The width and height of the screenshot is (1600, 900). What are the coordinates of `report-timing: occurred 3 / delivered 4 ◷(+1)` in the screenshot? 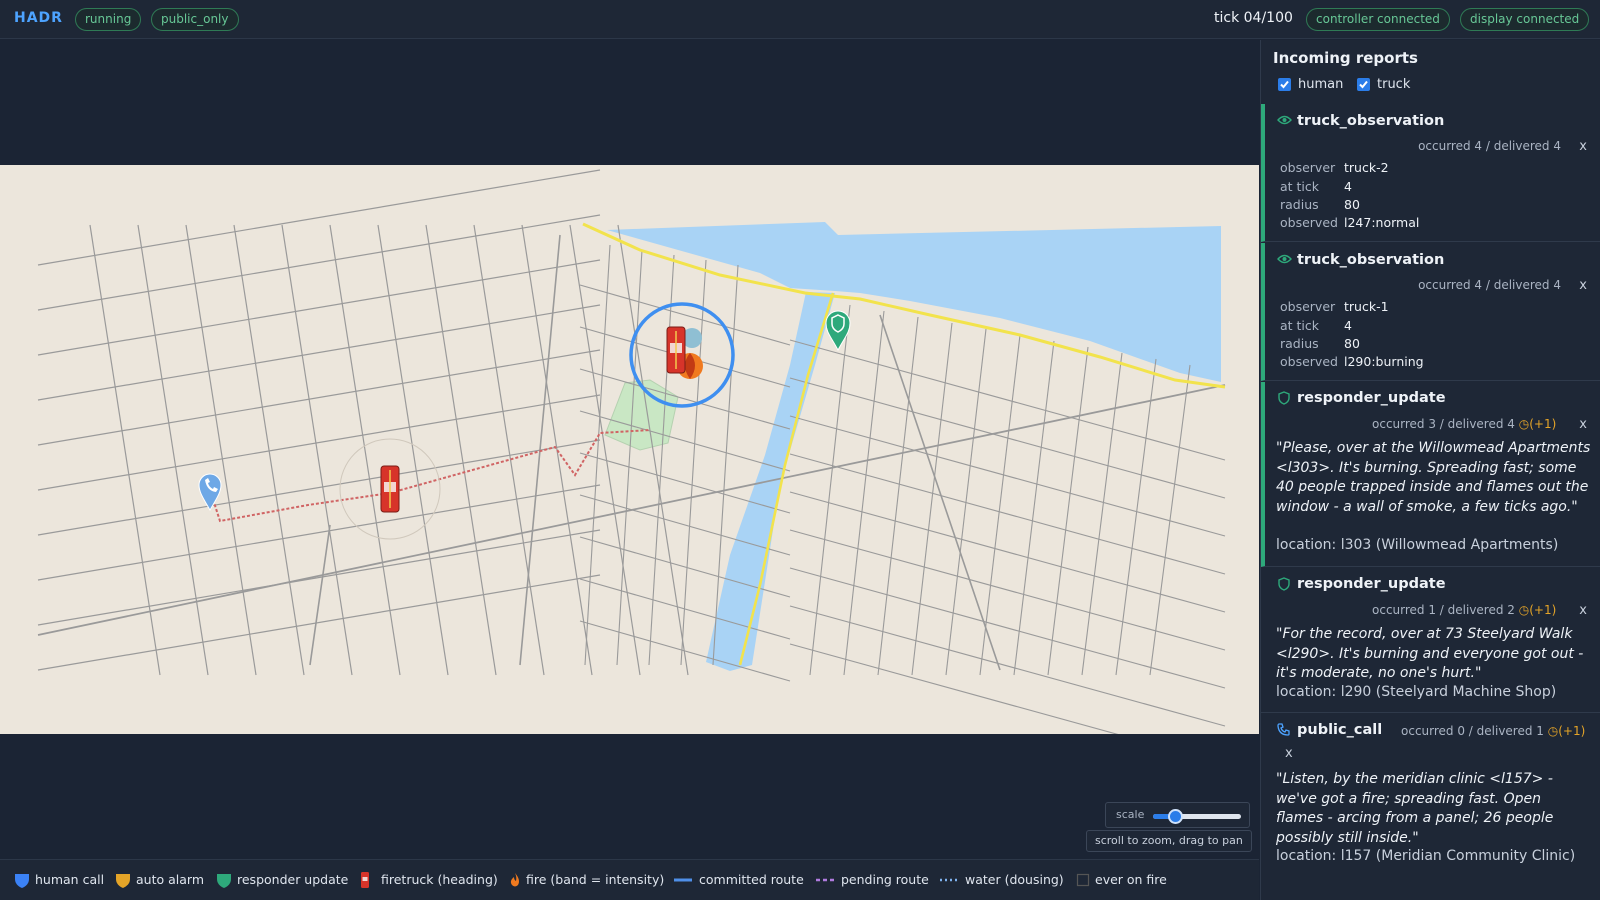 It's located at (1464, 424).